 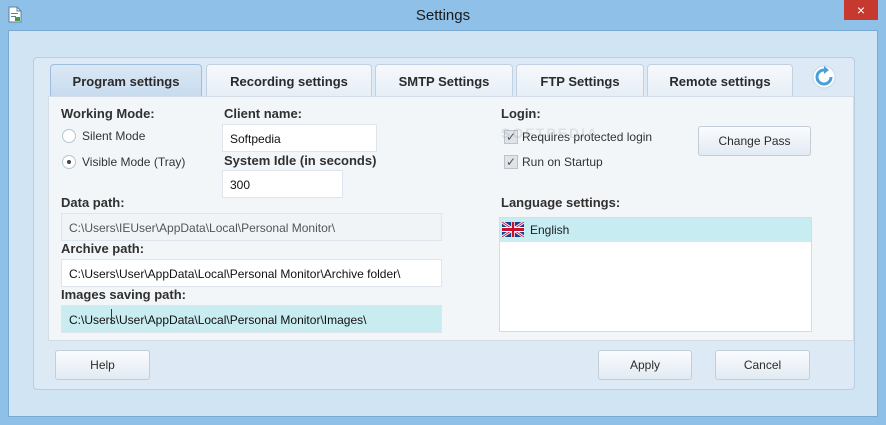 What do you see at coordinates (562, 162) in the screenshot?
I see `run-on-startup-label: Run on Startup` at bounding box center [562, 162].